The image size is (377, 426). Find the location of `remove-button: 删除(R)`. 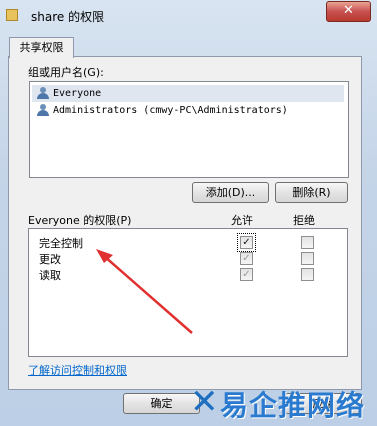

remove-button: 删除(R) is located at coordinates (311, 192).